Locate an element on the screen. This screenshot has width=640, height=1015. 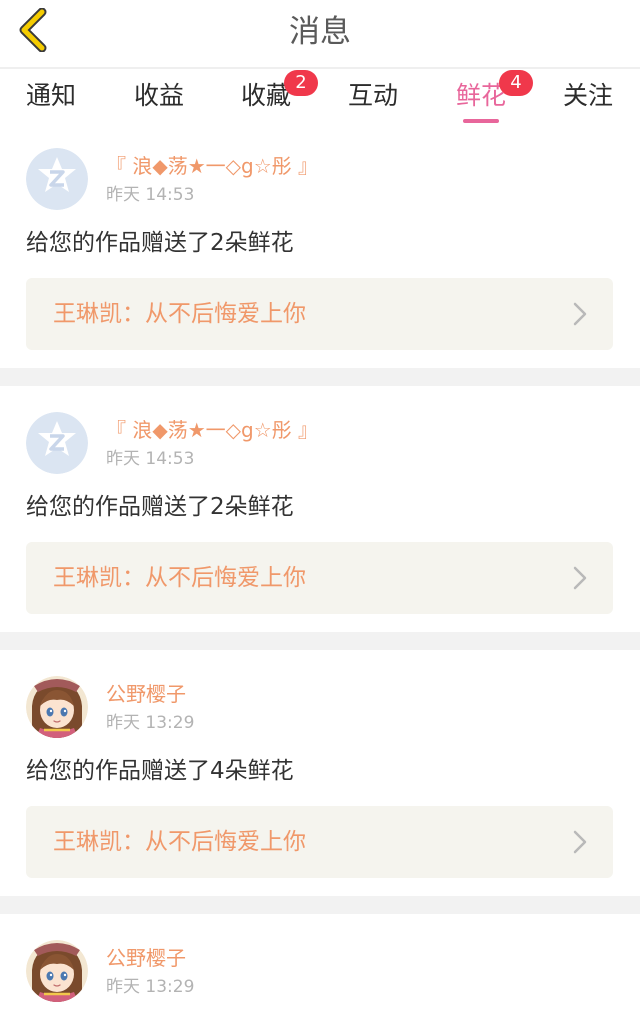
tab-label: 收益 is located at coordinates (159, 95).